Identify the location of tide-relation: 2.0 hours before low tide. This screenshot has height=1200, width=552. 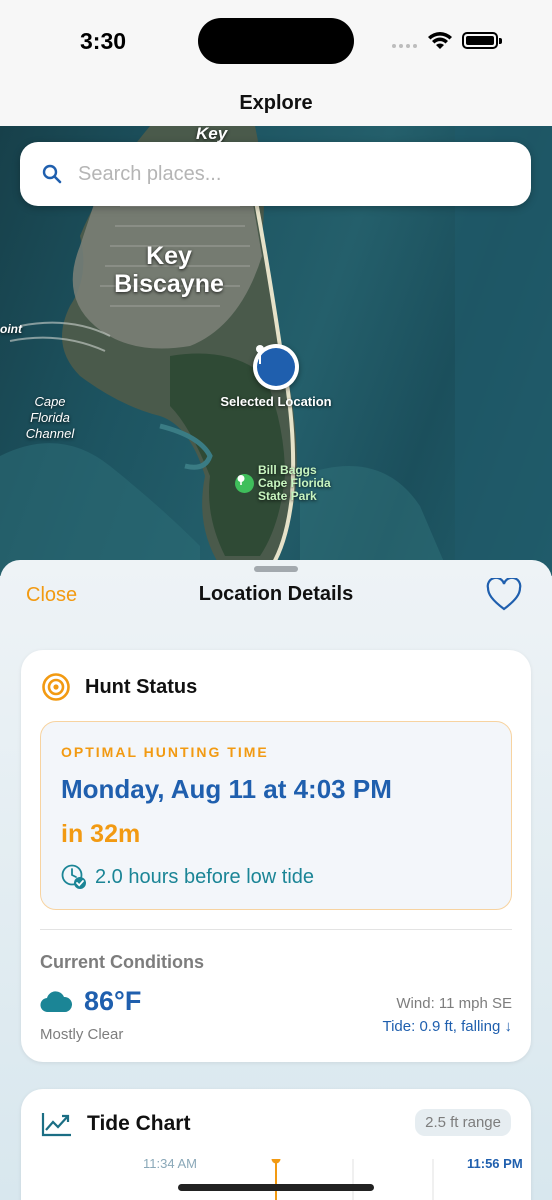
(187, 877).